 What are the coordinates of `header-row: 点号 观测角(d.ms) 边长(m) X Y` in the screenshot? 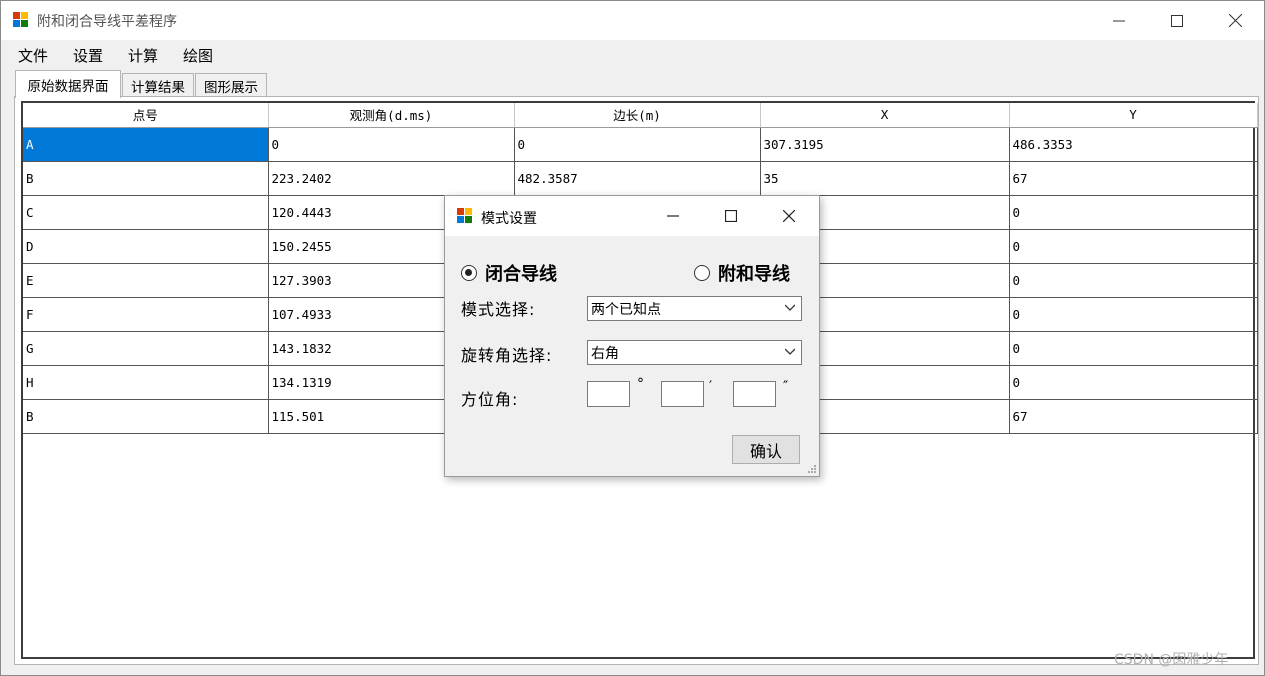 It's located at (640, 115).